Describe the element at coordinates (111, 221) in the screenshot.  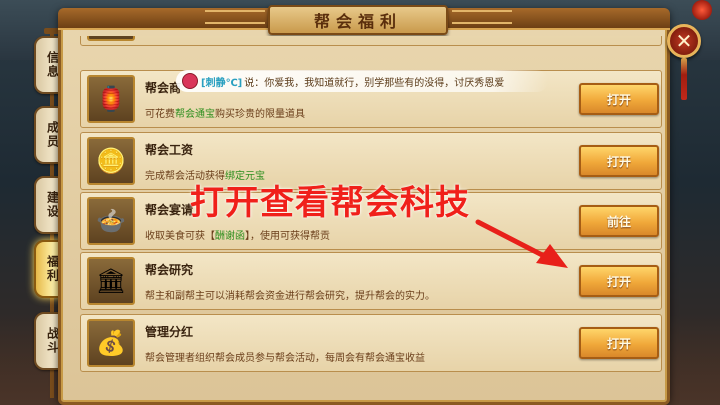
I see `banquet-icon: 🍲` at that location.